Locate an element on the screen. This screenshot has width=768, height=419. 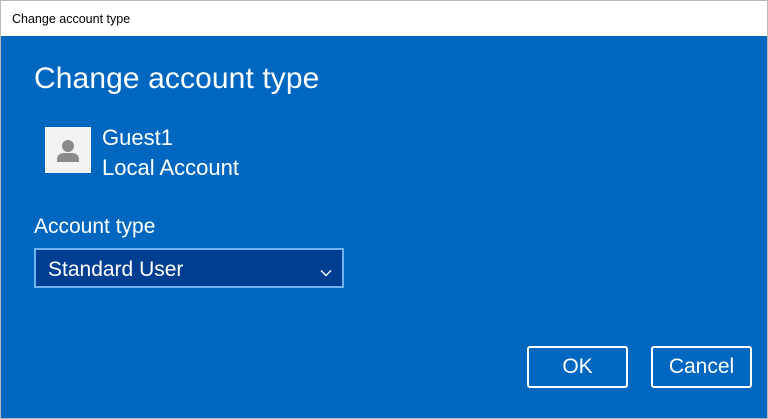
dialog-heading: Change account type is located at coordinates (177, 78).